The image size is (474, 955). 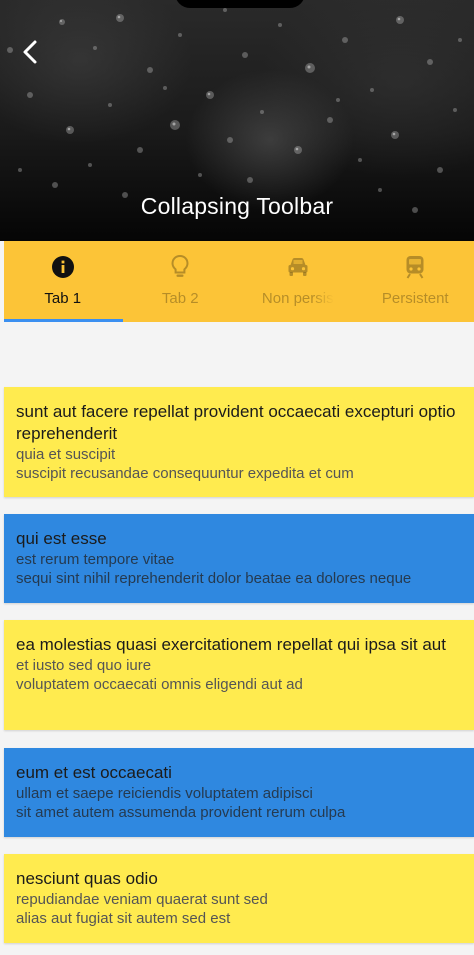 What do you see at coordinates (63, 281) in the screenshot?
I see `tab-1: Tab 1` at bounding box center [63, 281].